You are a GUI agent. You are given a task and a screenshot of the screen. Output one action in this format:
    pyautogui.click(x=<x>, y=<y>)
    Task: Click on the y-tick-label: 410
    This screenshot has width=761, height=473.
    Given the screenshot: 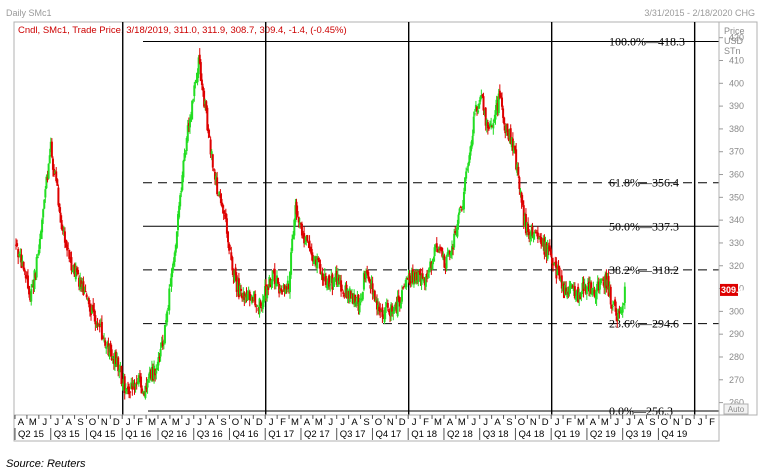 What is the action you would take?
    pyautogui.click(x=736, y=60)
    